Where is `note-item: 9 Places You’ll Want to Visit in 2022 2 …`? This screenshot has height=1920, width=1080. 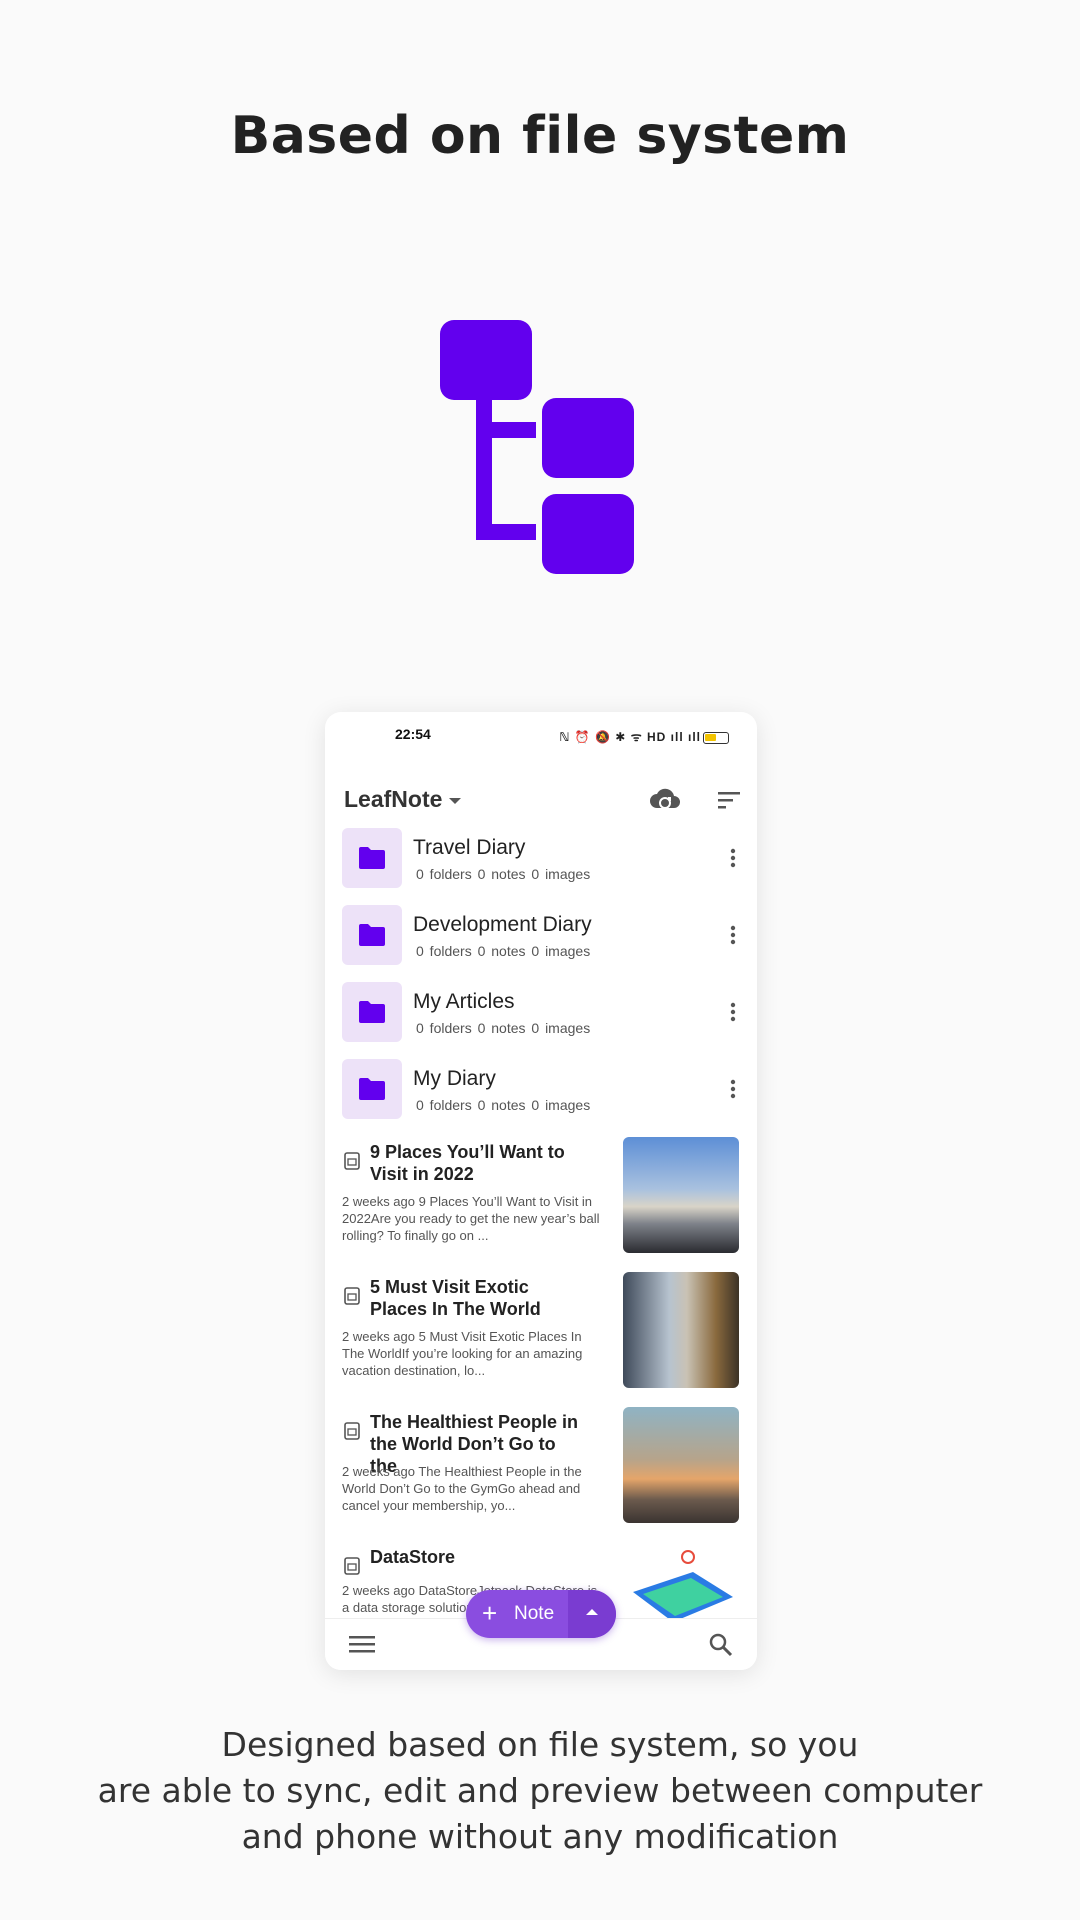
note-item: 9 Places You’ll Want to Visit in 2022 2 … is located at coordinates (541, 1197).